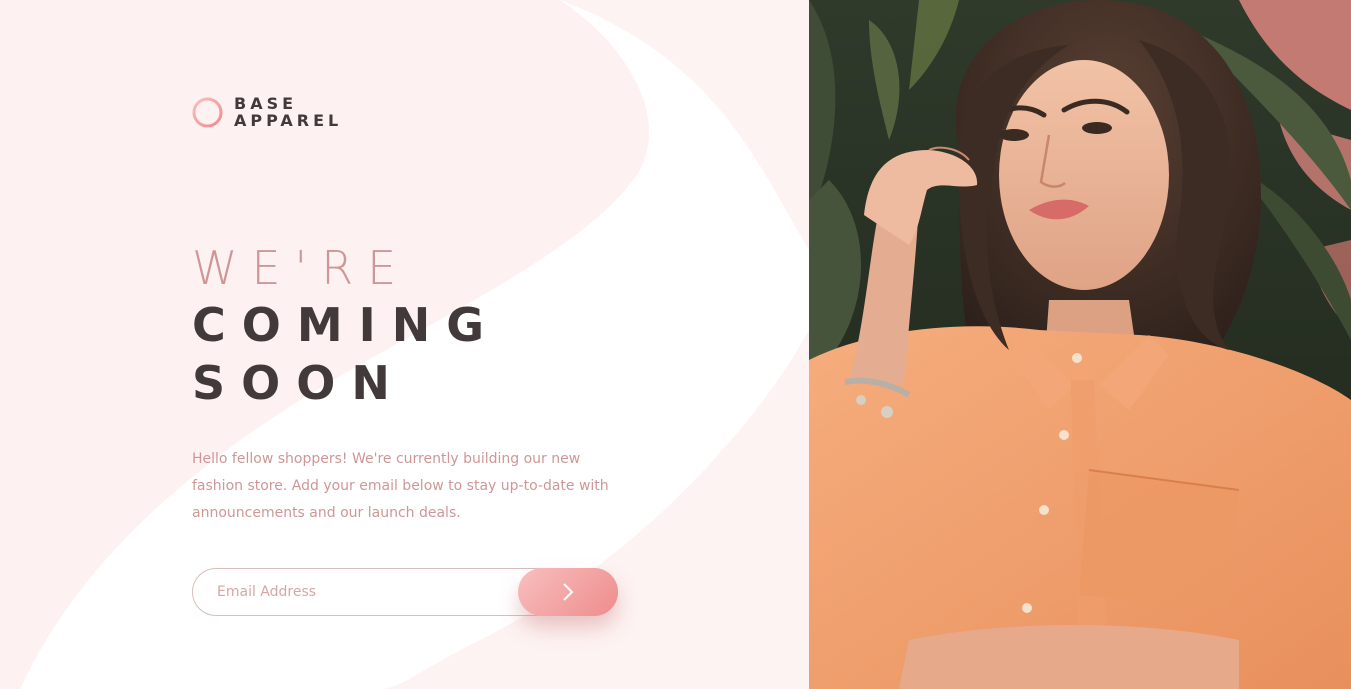 Image resolution: width=1351 pixels, height=689 pixels. I want to click on chevron-right-icon, so click(568, 592).